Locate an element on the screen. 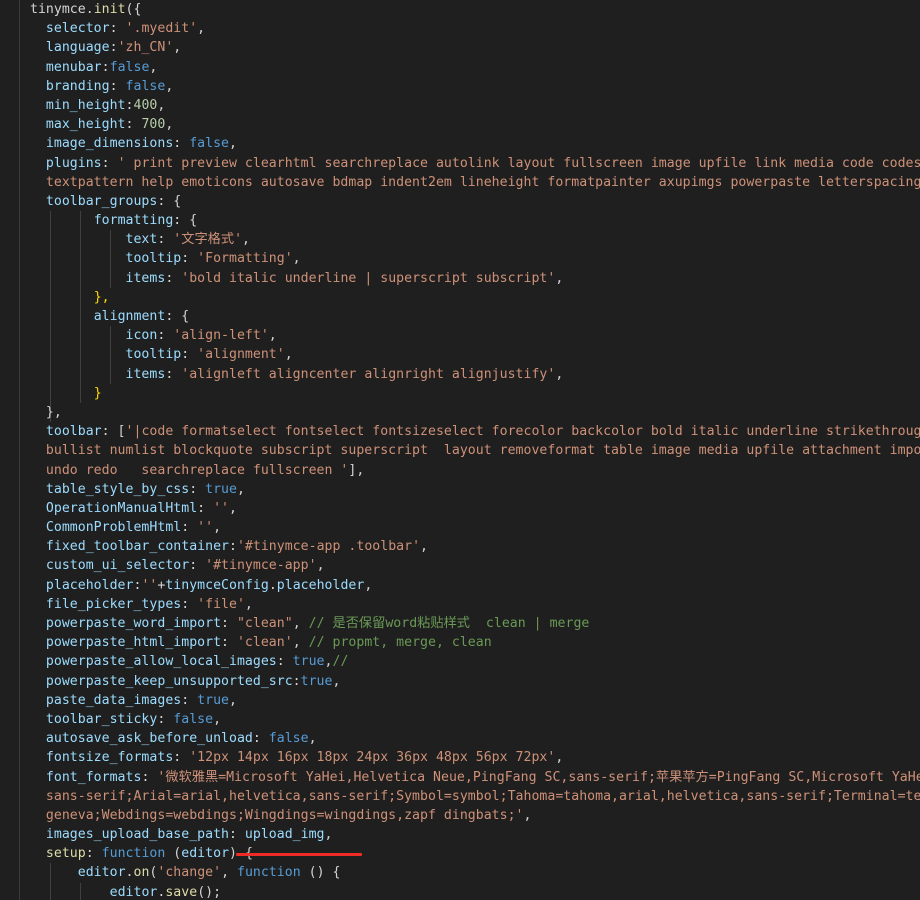 The height and width of the screenshot is (900, 920). code-line: setup: function (editor) { is located at coordinates (470, 853).